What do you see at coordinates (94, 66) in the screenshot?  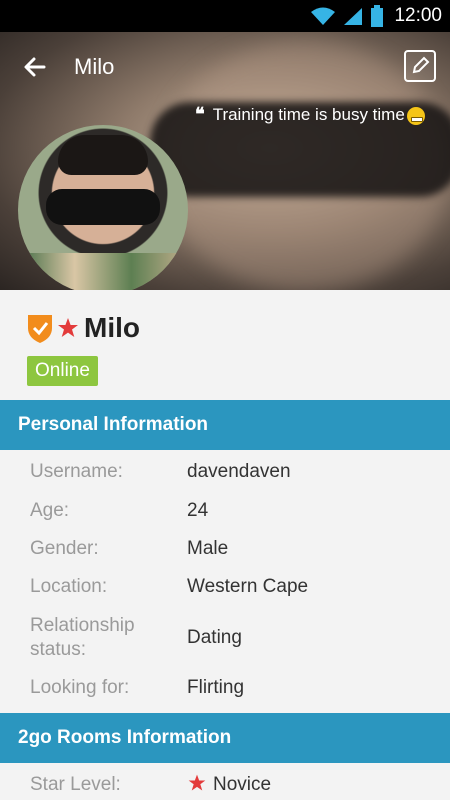 I see `page-title: Milo` at bounding box center [94, 66].